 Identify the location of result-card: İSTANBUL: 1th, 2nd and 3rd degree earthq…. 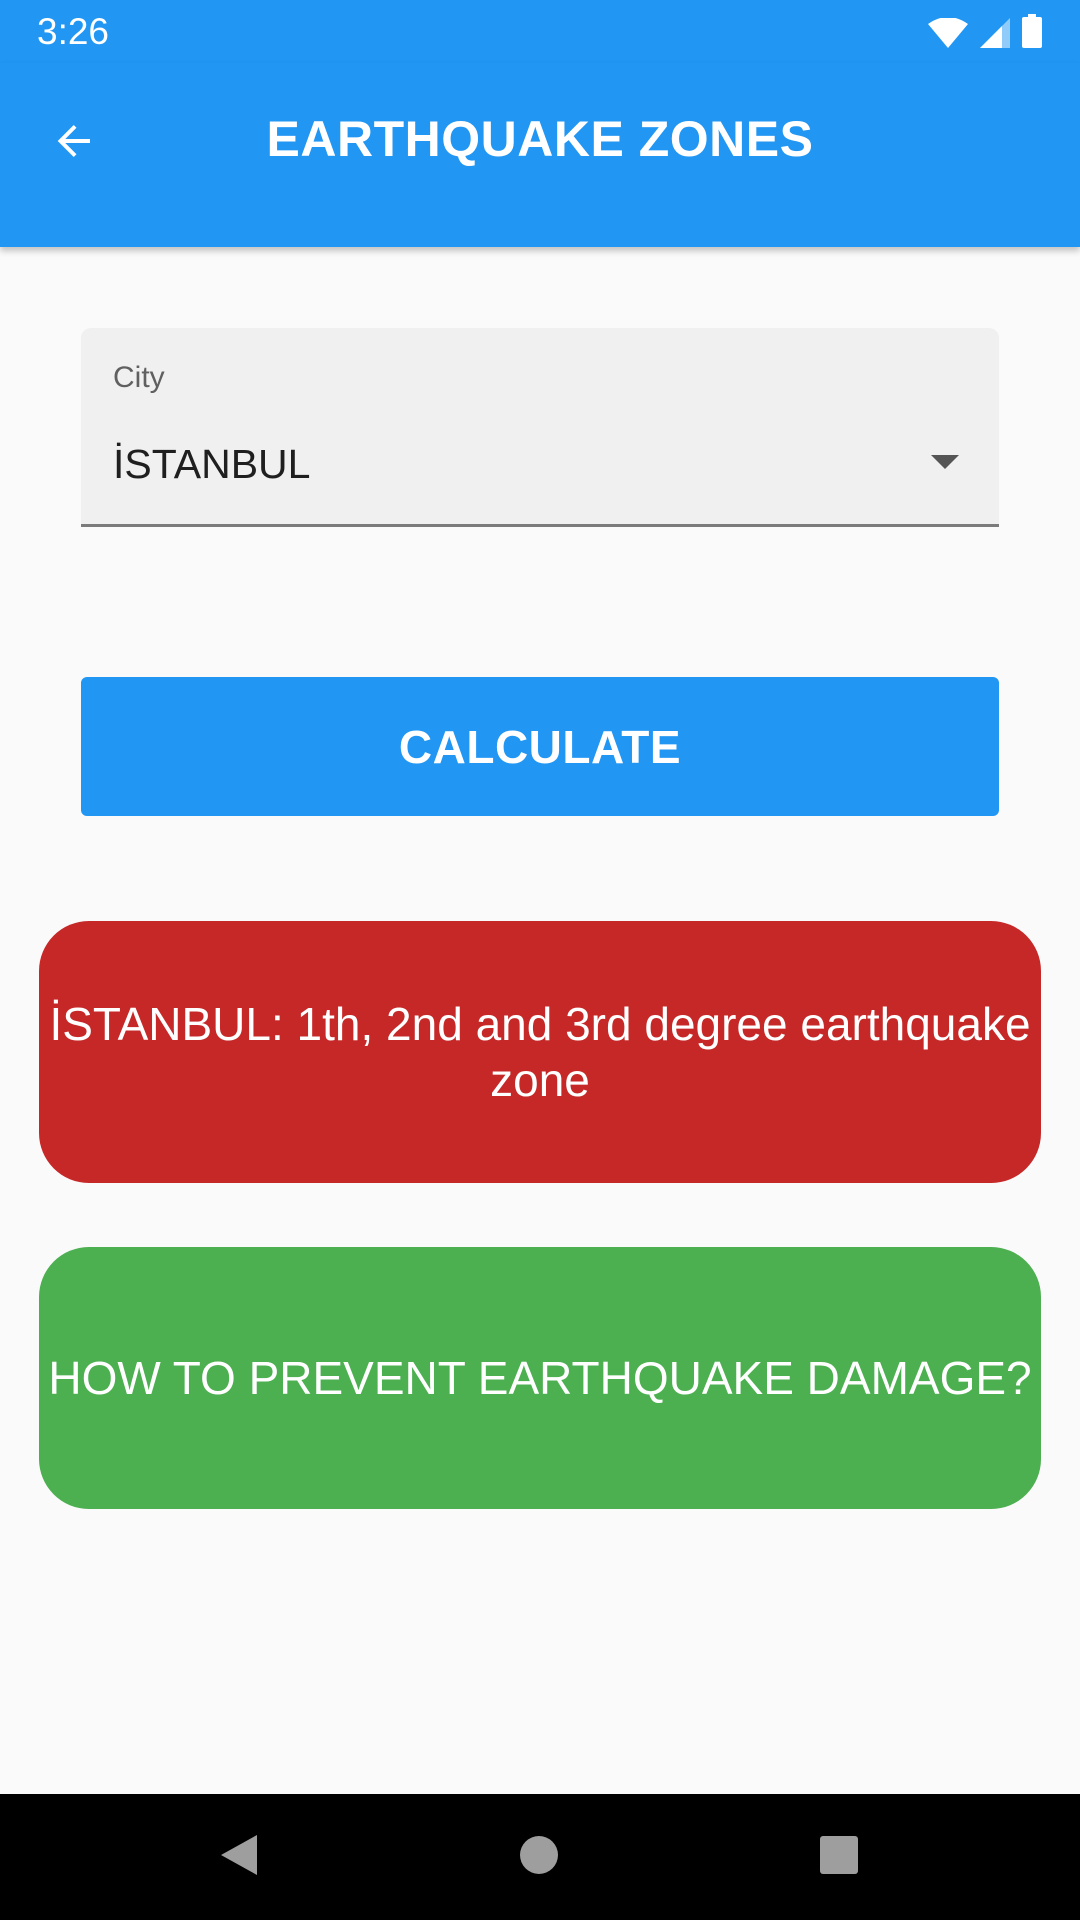
(540, 1052).